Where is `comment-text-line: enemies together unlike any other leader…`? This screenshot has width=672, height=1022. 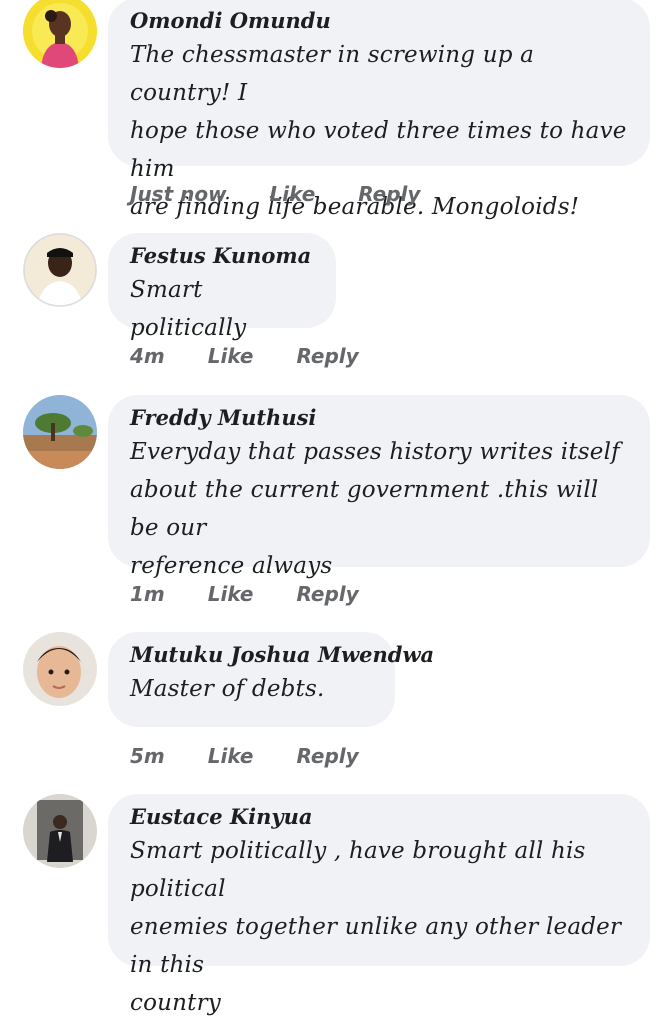 comment-text-line: enemies together unlike any other leader… is located at coordinates (376, 946).